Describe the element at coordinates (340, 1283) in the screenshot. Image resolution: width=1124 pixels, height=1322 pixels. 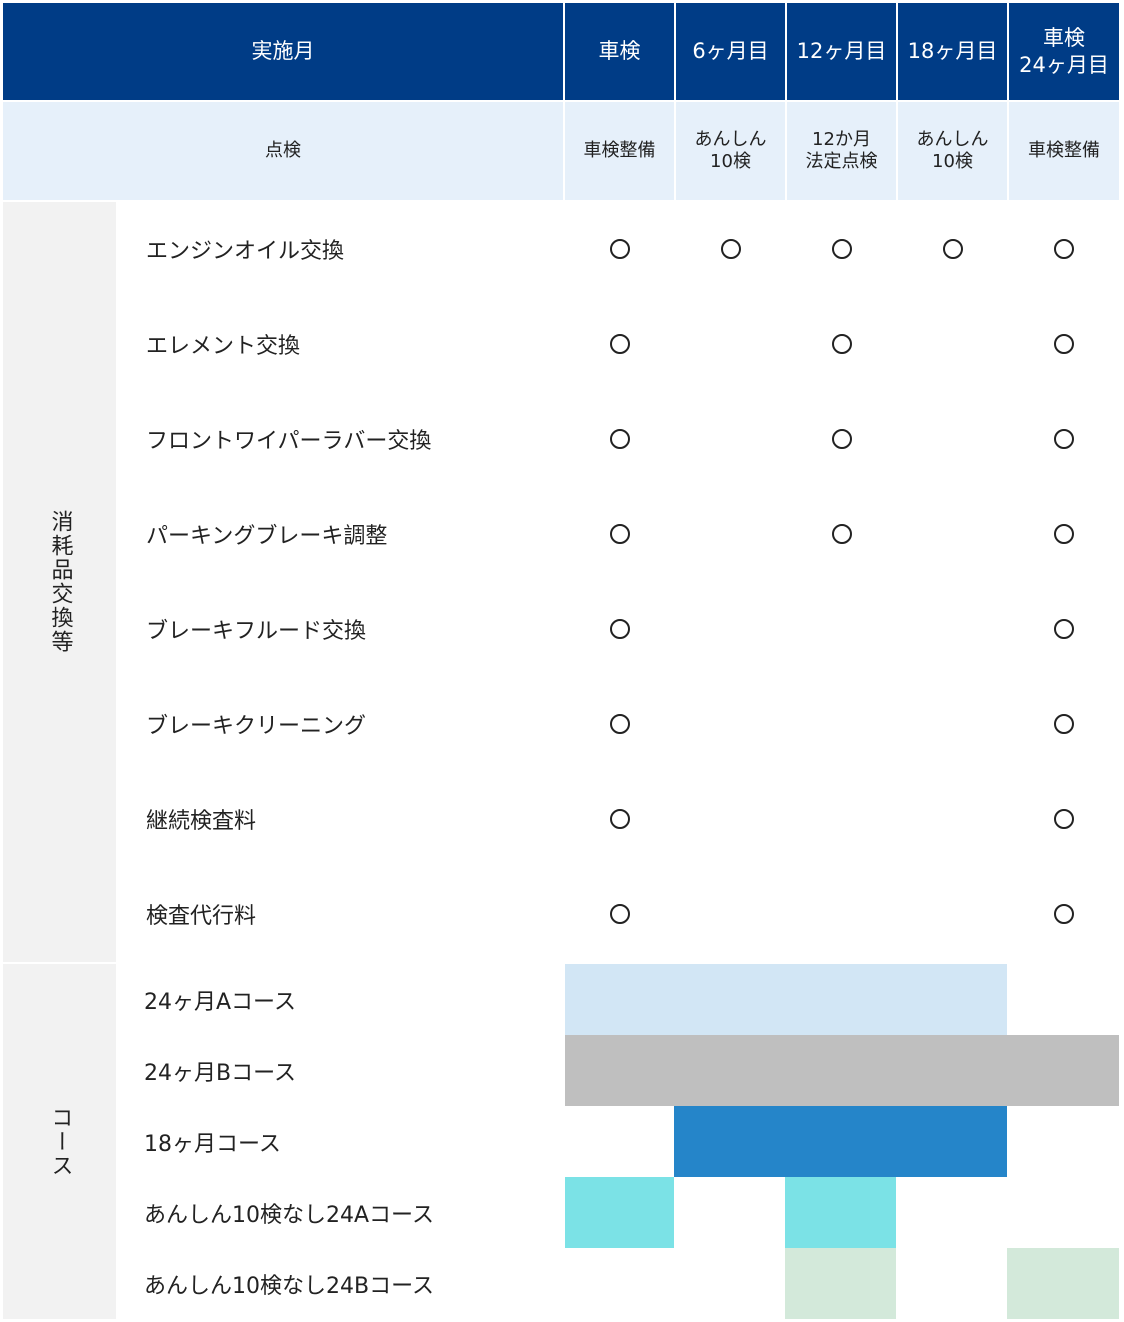
I see `course-row-label: あんしん10検なし24Bコース` at that location.